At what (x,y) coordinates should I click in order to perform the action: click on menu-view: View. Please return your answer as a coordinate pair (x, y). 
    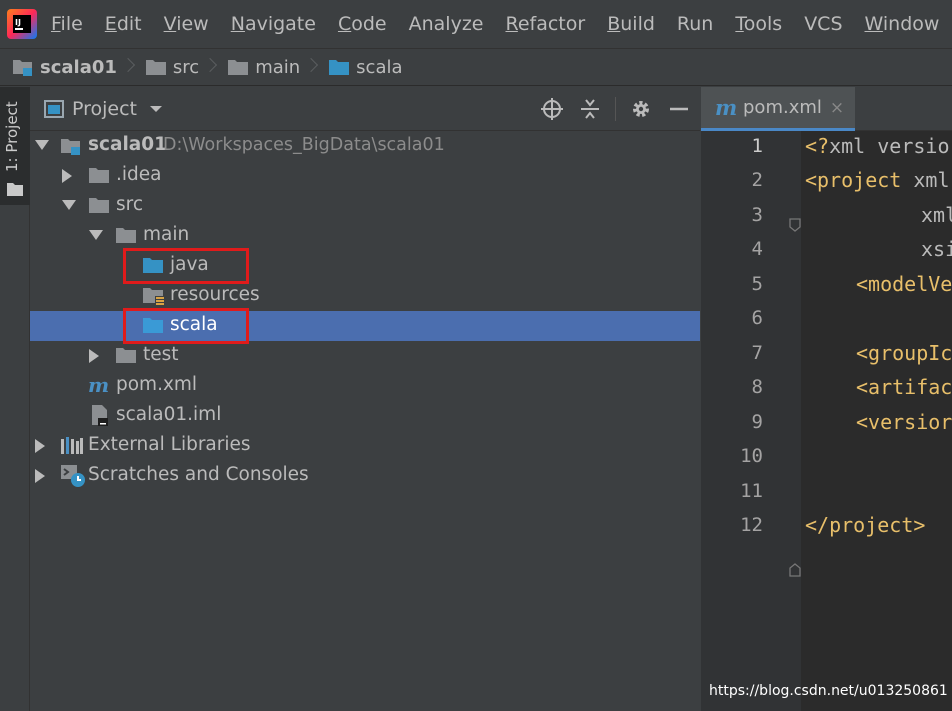
    Looking at the image, I should click on (186, 24).